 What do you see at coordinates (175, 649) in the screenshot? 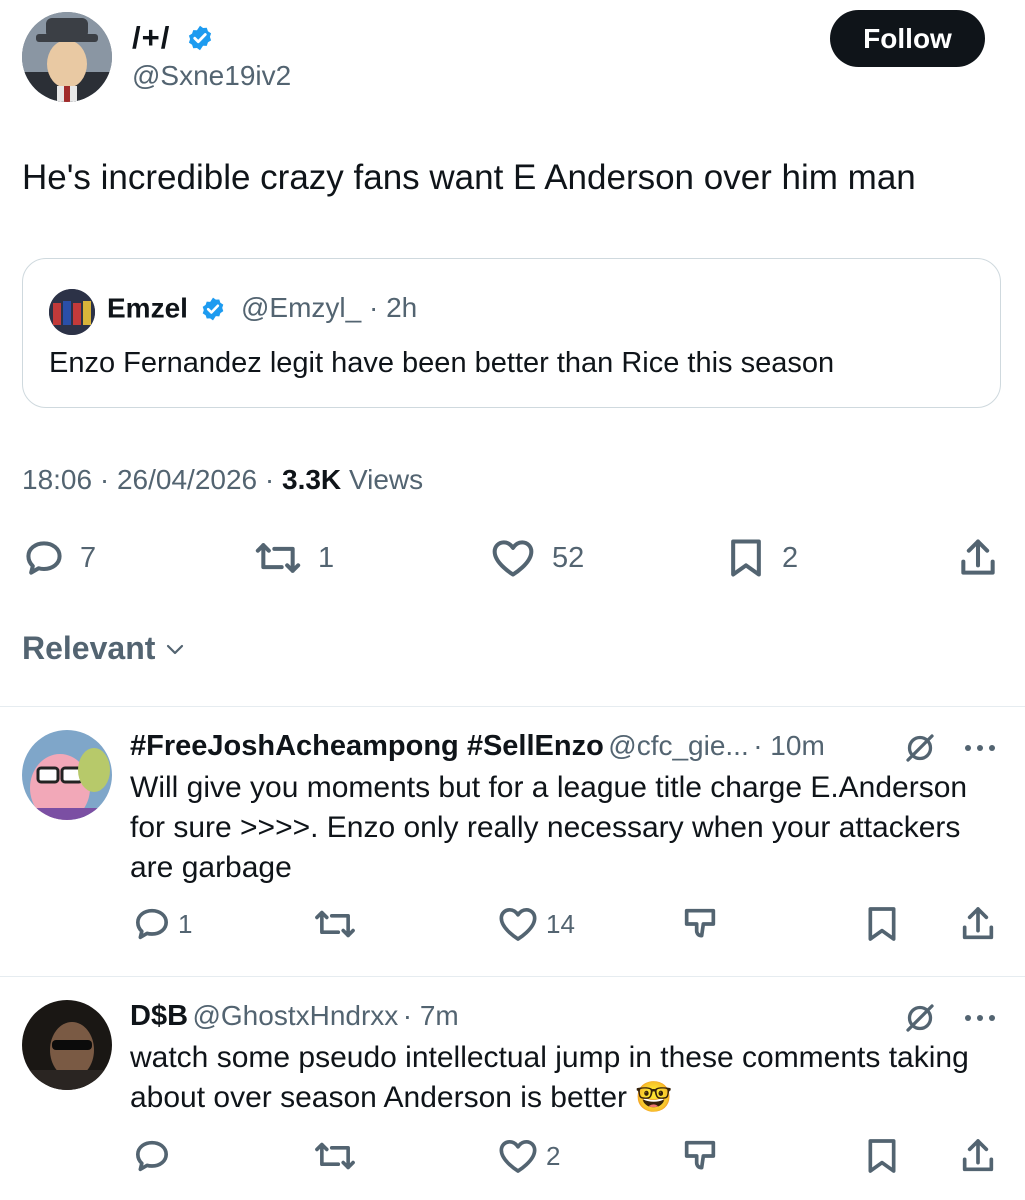
I see `chevron-down-icon` at bounding box center [175, 649].